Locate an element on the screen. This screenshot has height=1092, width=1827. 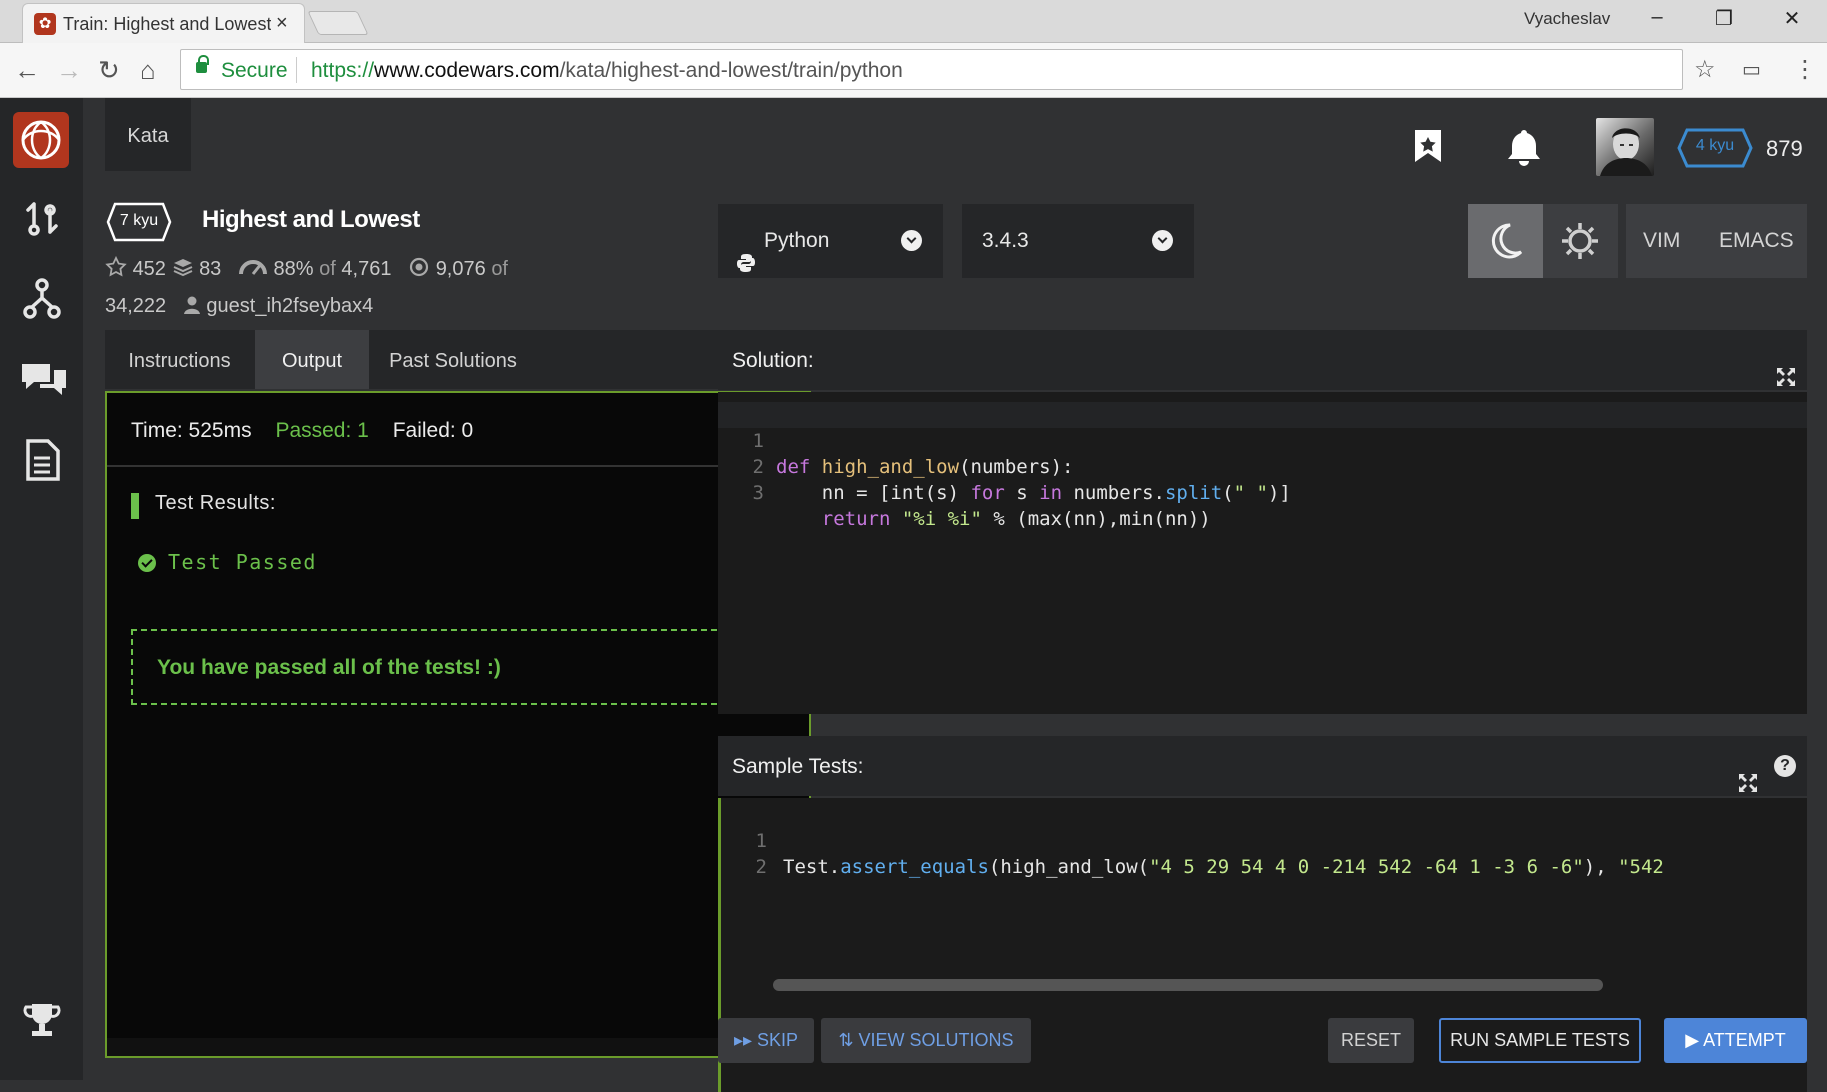
minimize-icon: – is located at coordinates (1657, 17).